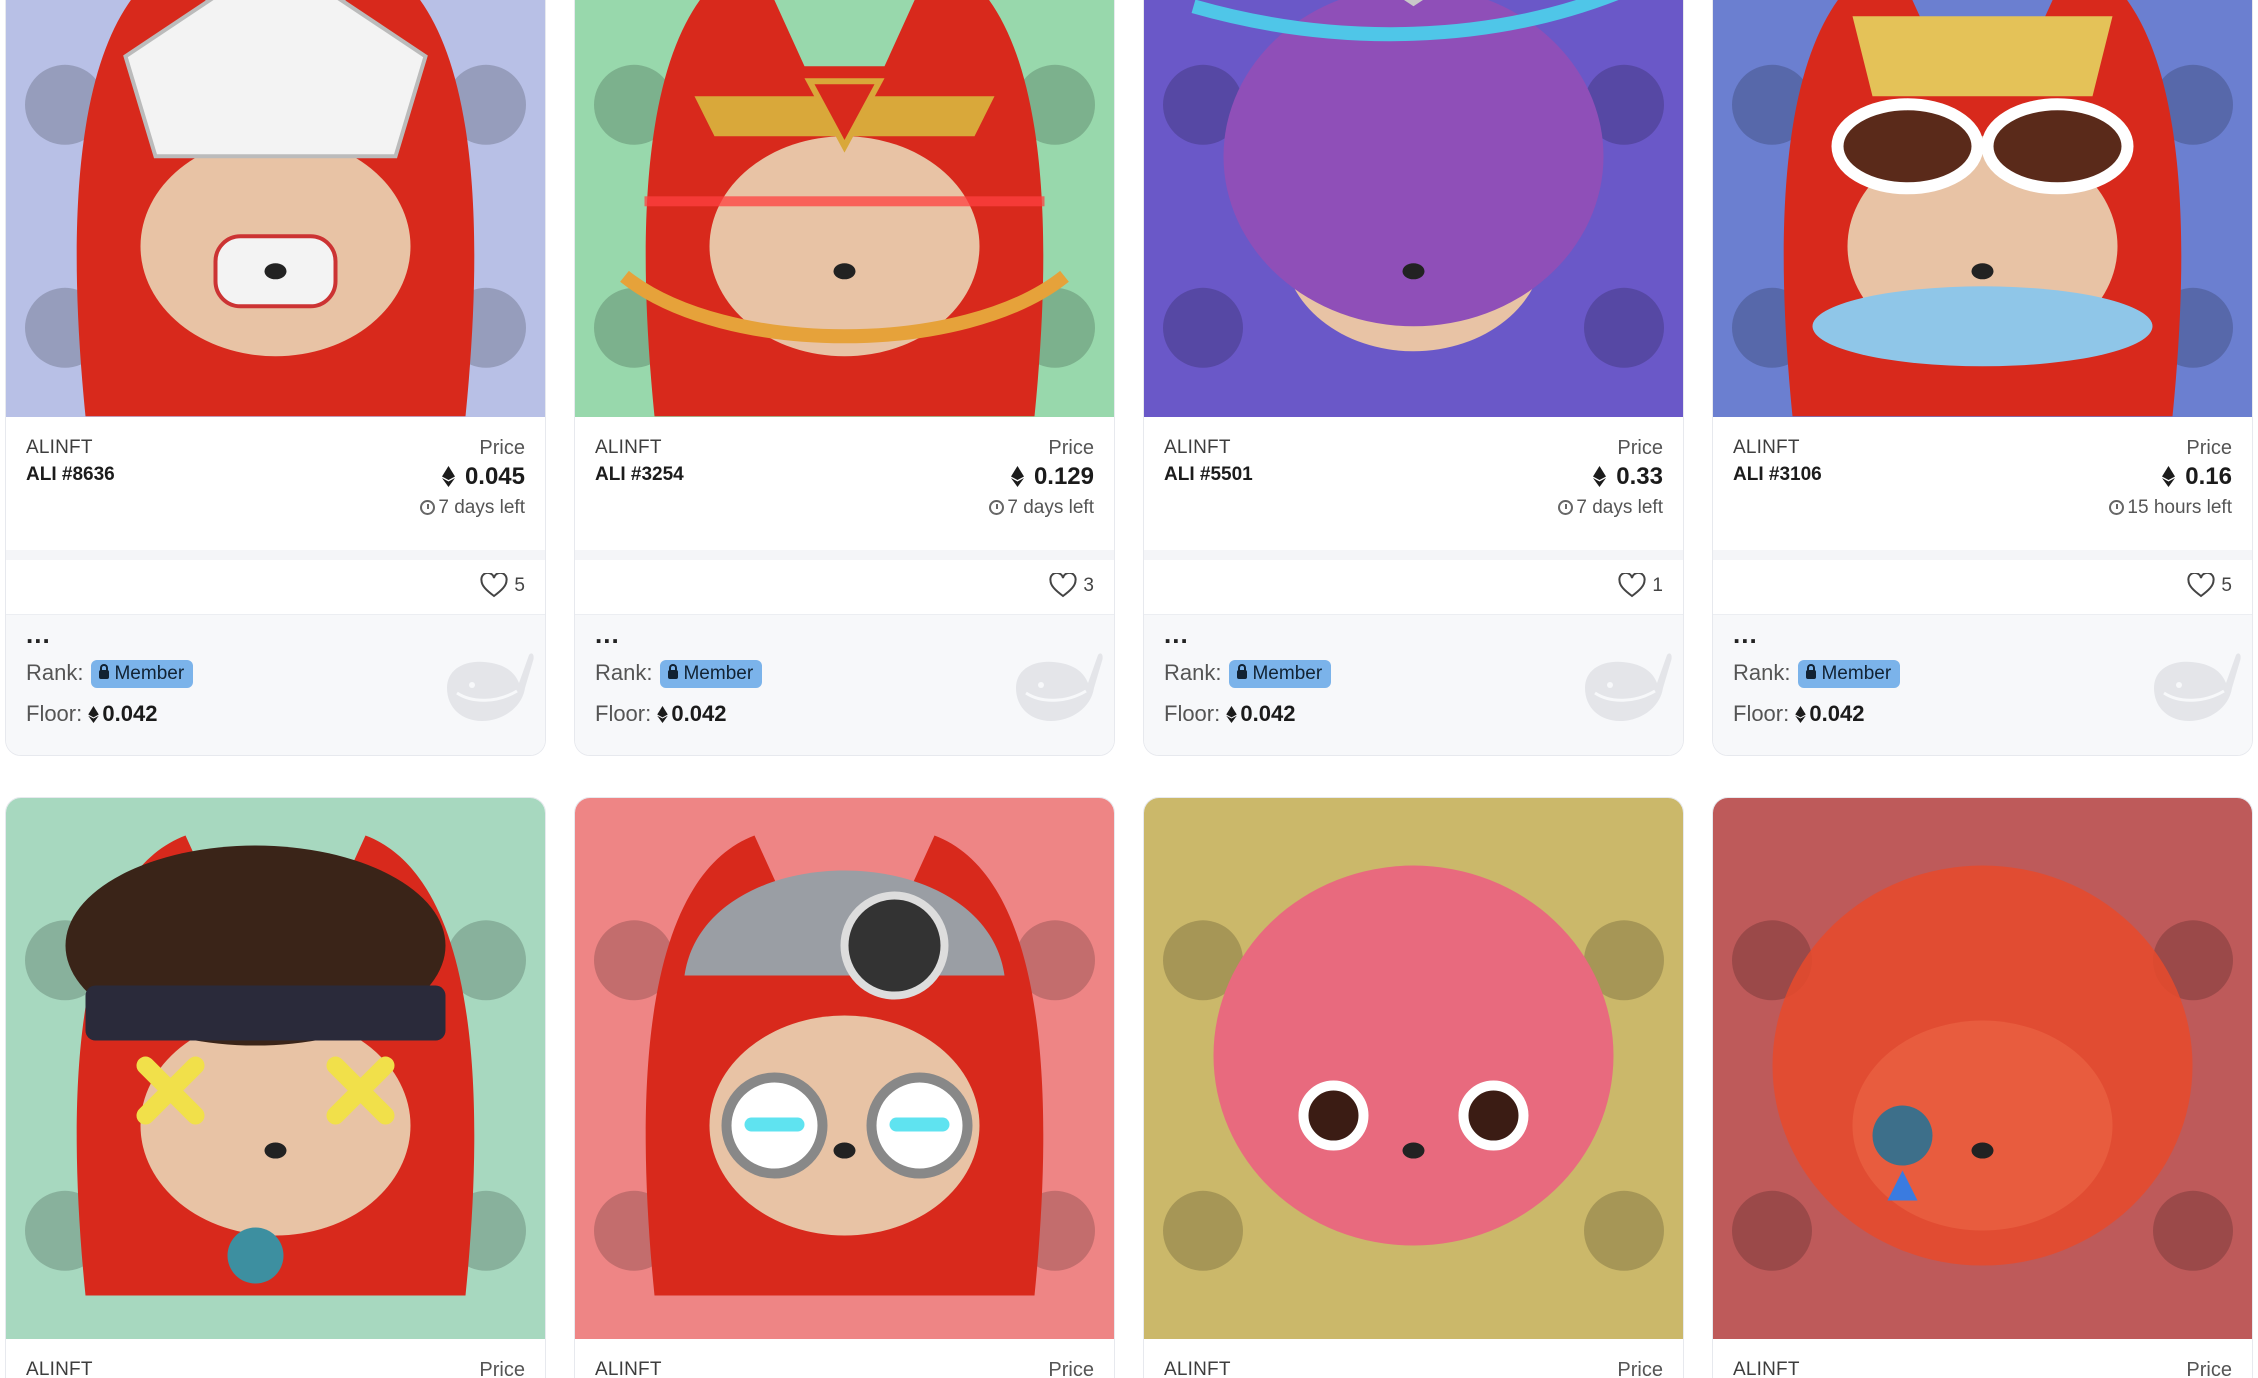 This screenshot has height=1378, width=2258. What do you see at coordinates (1413, 208) in the screenshot?
I see `nft-artwork-fox-ethereum-hood` at bounding box center [1413, 208].